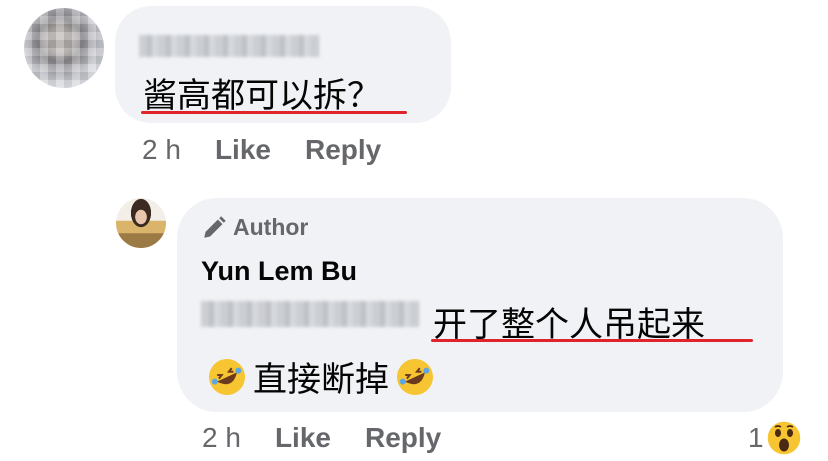 This screenshot has height=461, width=828. I want to click on reply-actions: 2 h Like Reply, so click(338, 438).